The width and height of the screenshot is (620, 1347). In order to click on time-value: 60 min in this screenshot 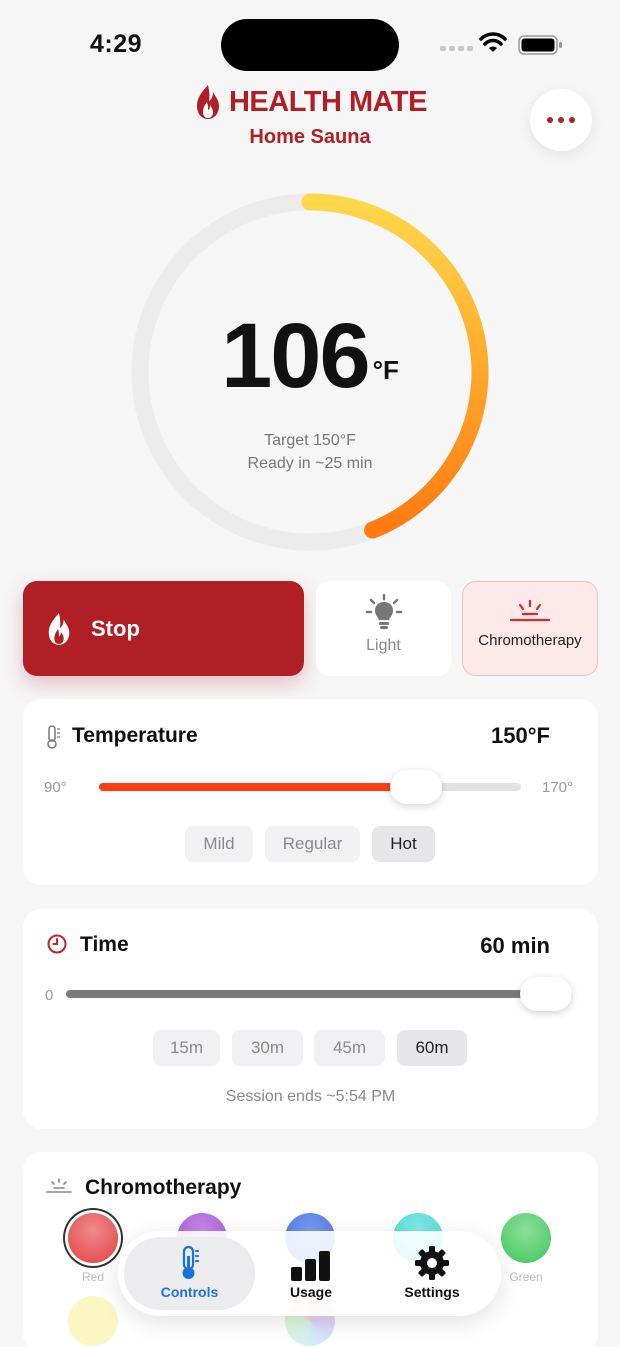, I will do `click(515, 945)`.